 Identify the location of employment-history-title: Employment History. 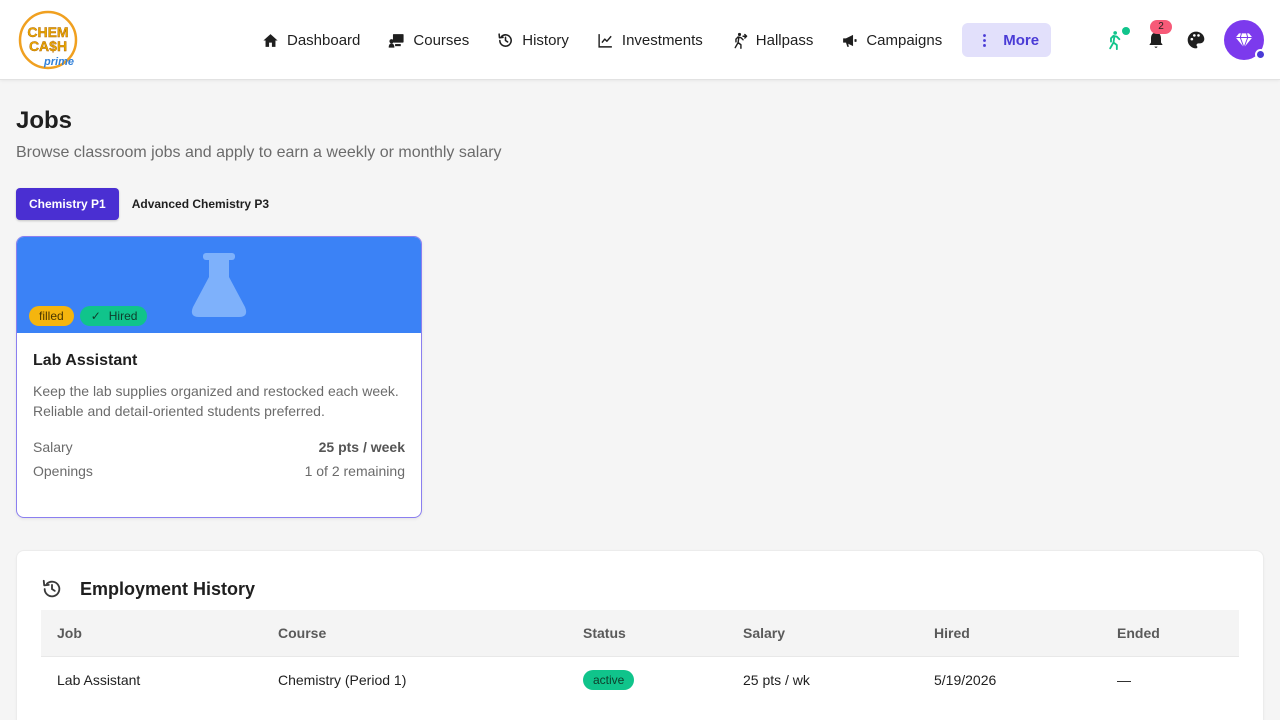
(168, 588).